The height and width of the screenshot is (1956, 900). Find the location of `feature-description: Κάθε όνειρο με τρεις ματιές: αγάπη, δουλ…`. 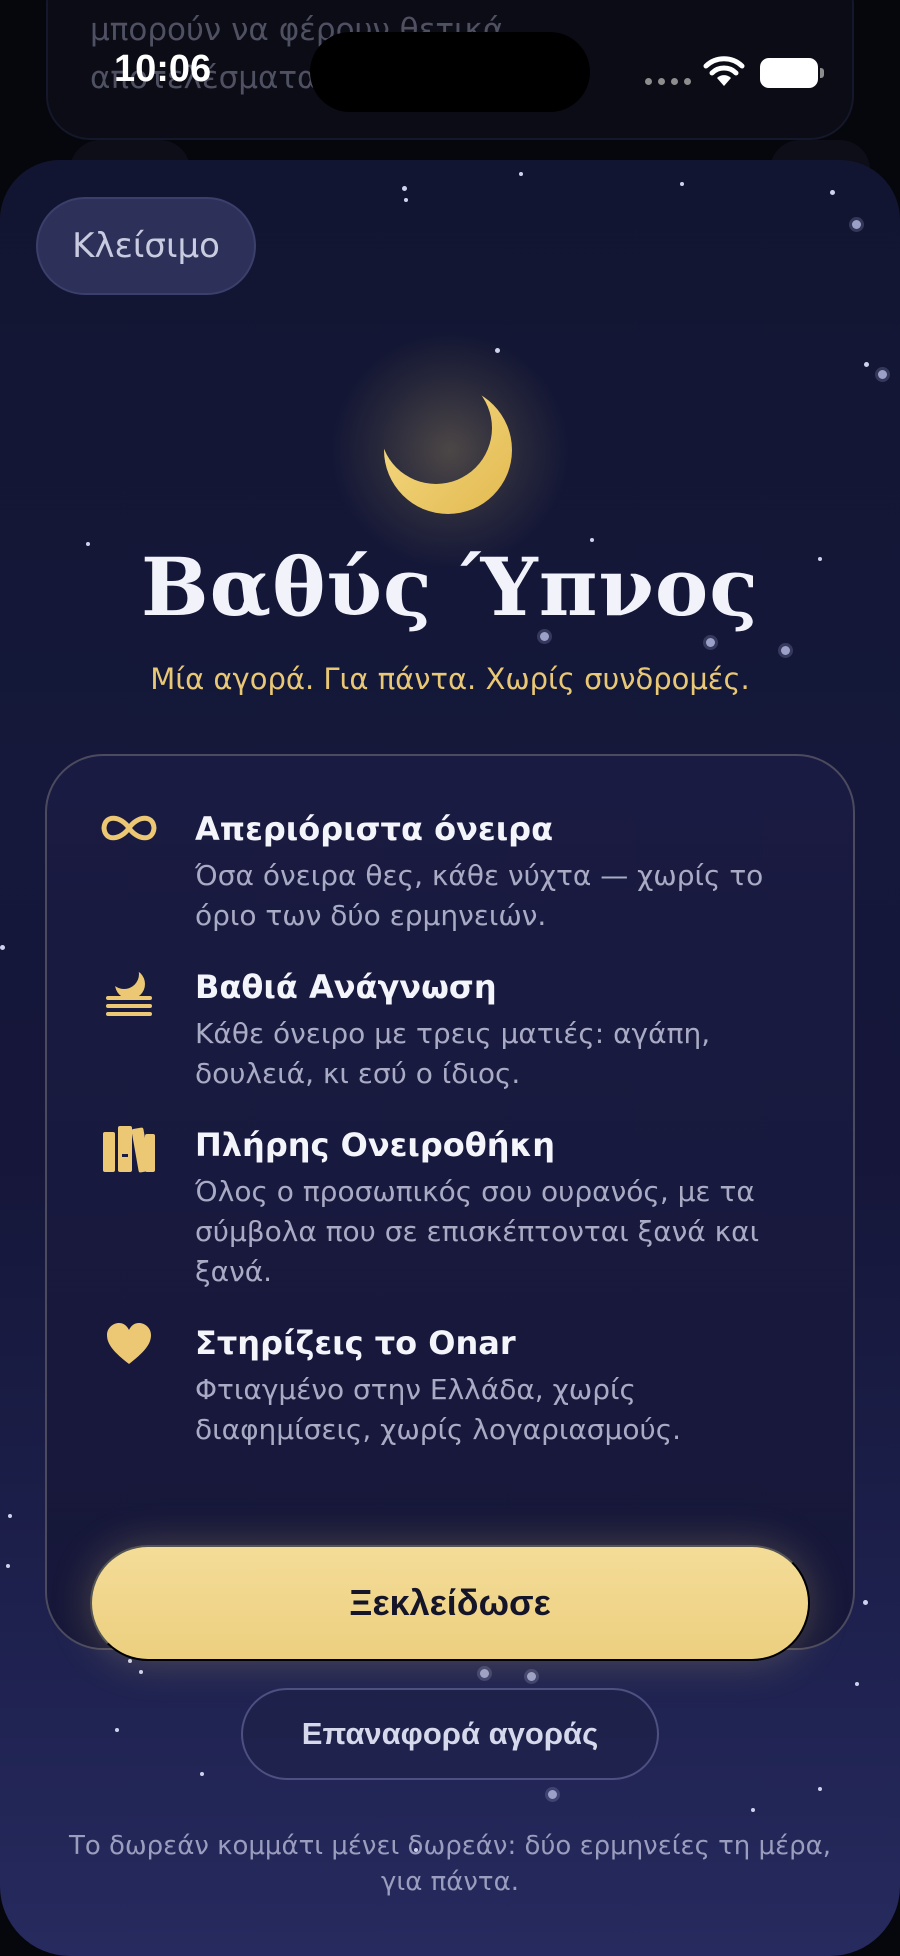

feature-description: Κάθε όνειρο με τρεις ματιές: αγάπη, δουλ… is located at coordinates (453, 1053).